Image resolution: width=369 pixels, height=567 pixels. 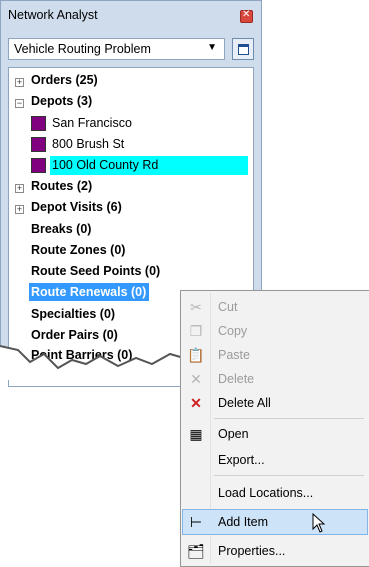 I want to click on collapse-icon: −, so click(x=19, y=103).